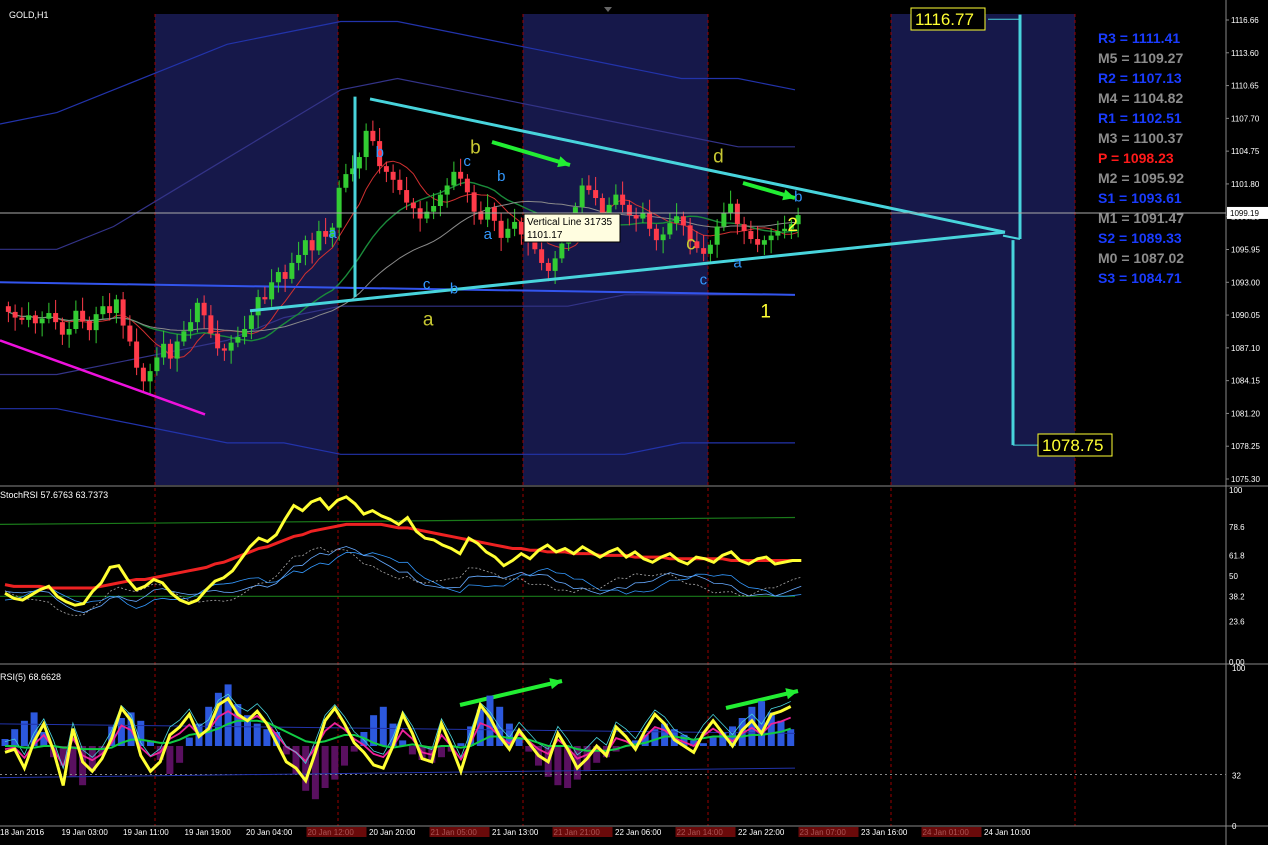 The width and height of the screenshot is (1268, 845). I want to click on price-tick-label-9: 1090.05, so click(1245, 315).